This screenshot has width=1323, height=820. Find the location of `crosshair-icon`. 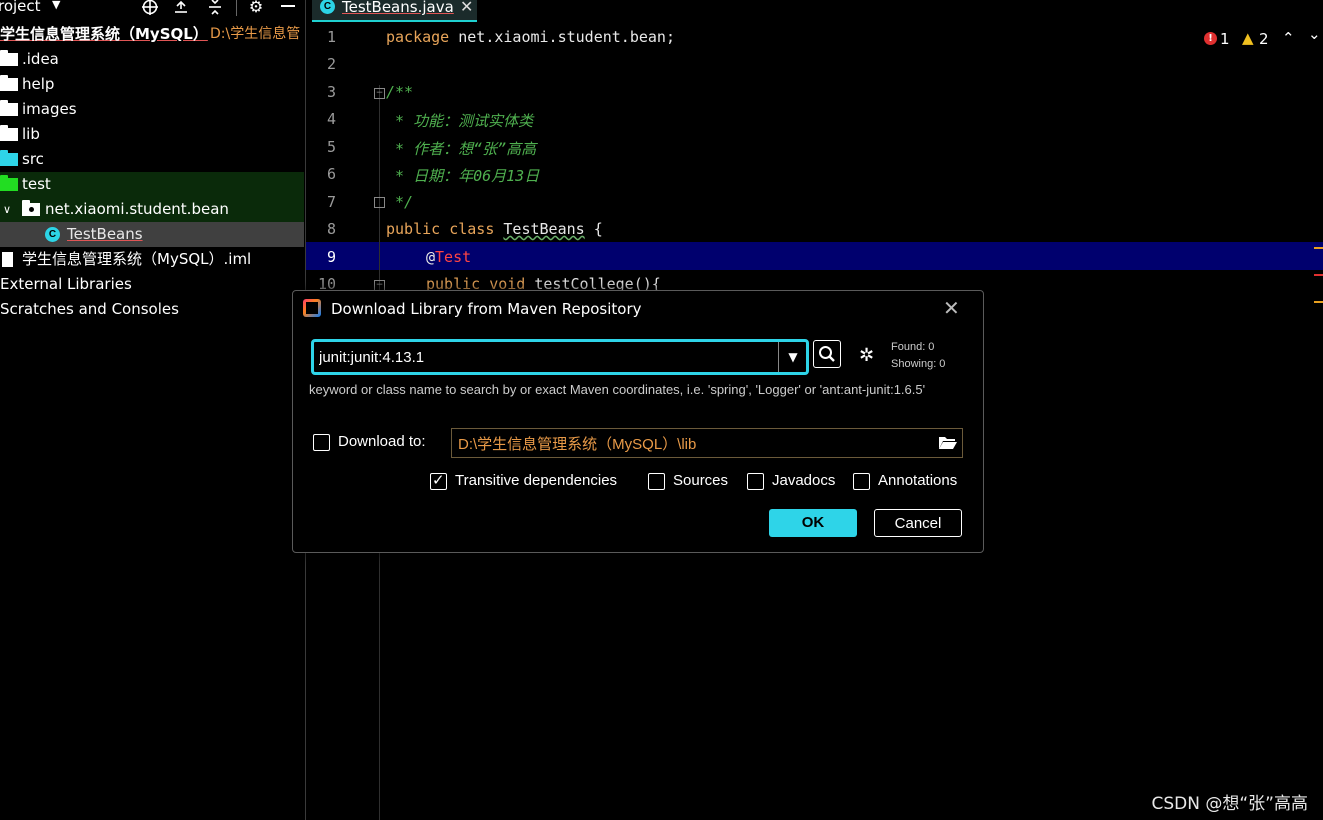

crosshair-icon is located at coordinates (150, 9).